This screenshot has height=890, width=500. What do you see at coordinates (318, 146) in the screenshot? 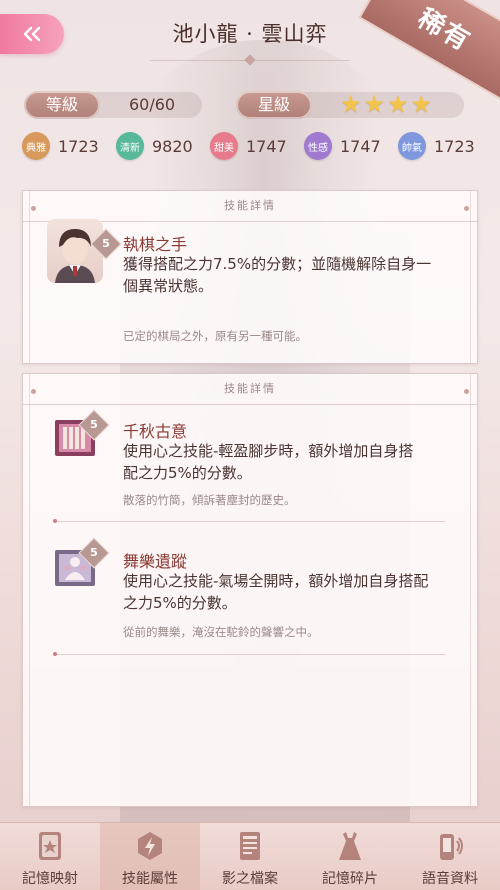
I see `attribute-icon: 性感` at bounding box center [318, 146].